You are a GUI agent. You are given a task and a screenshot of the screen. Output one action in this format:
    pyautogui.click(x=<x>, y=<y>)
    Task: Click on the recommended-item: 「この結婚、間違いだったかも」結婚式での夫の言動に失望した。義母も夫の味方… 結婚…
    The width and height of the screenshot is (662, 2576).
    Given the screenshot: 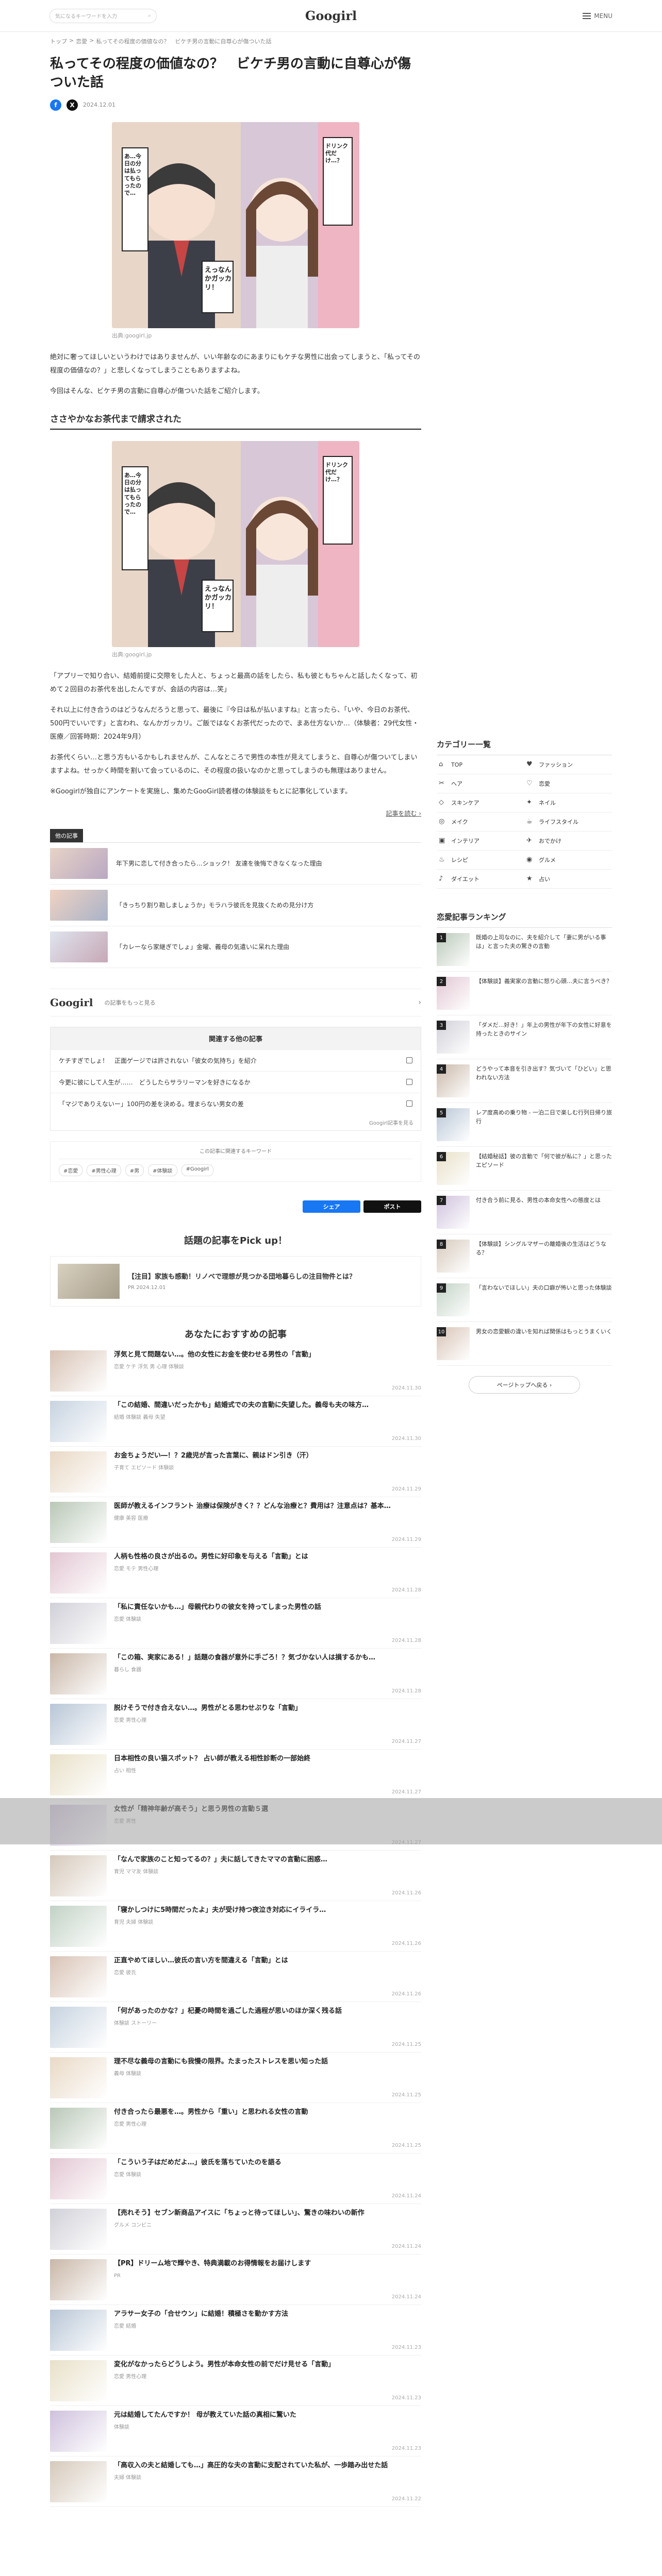 What is the action you would take?
    pyautogui.click(x=235, y=1422)
    